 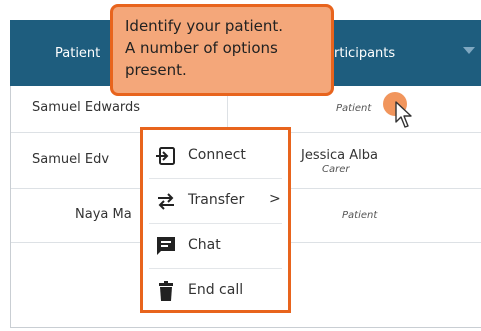 I want to click on participant-name: Jessica Alba, so click(x=339, y=155).